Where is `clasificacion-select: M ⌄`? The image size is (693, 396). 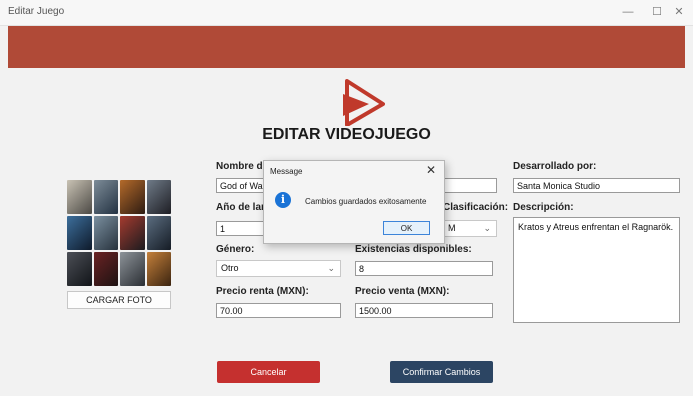 clasificacion-select: M ⌄ is located at coordinates (470, 228).